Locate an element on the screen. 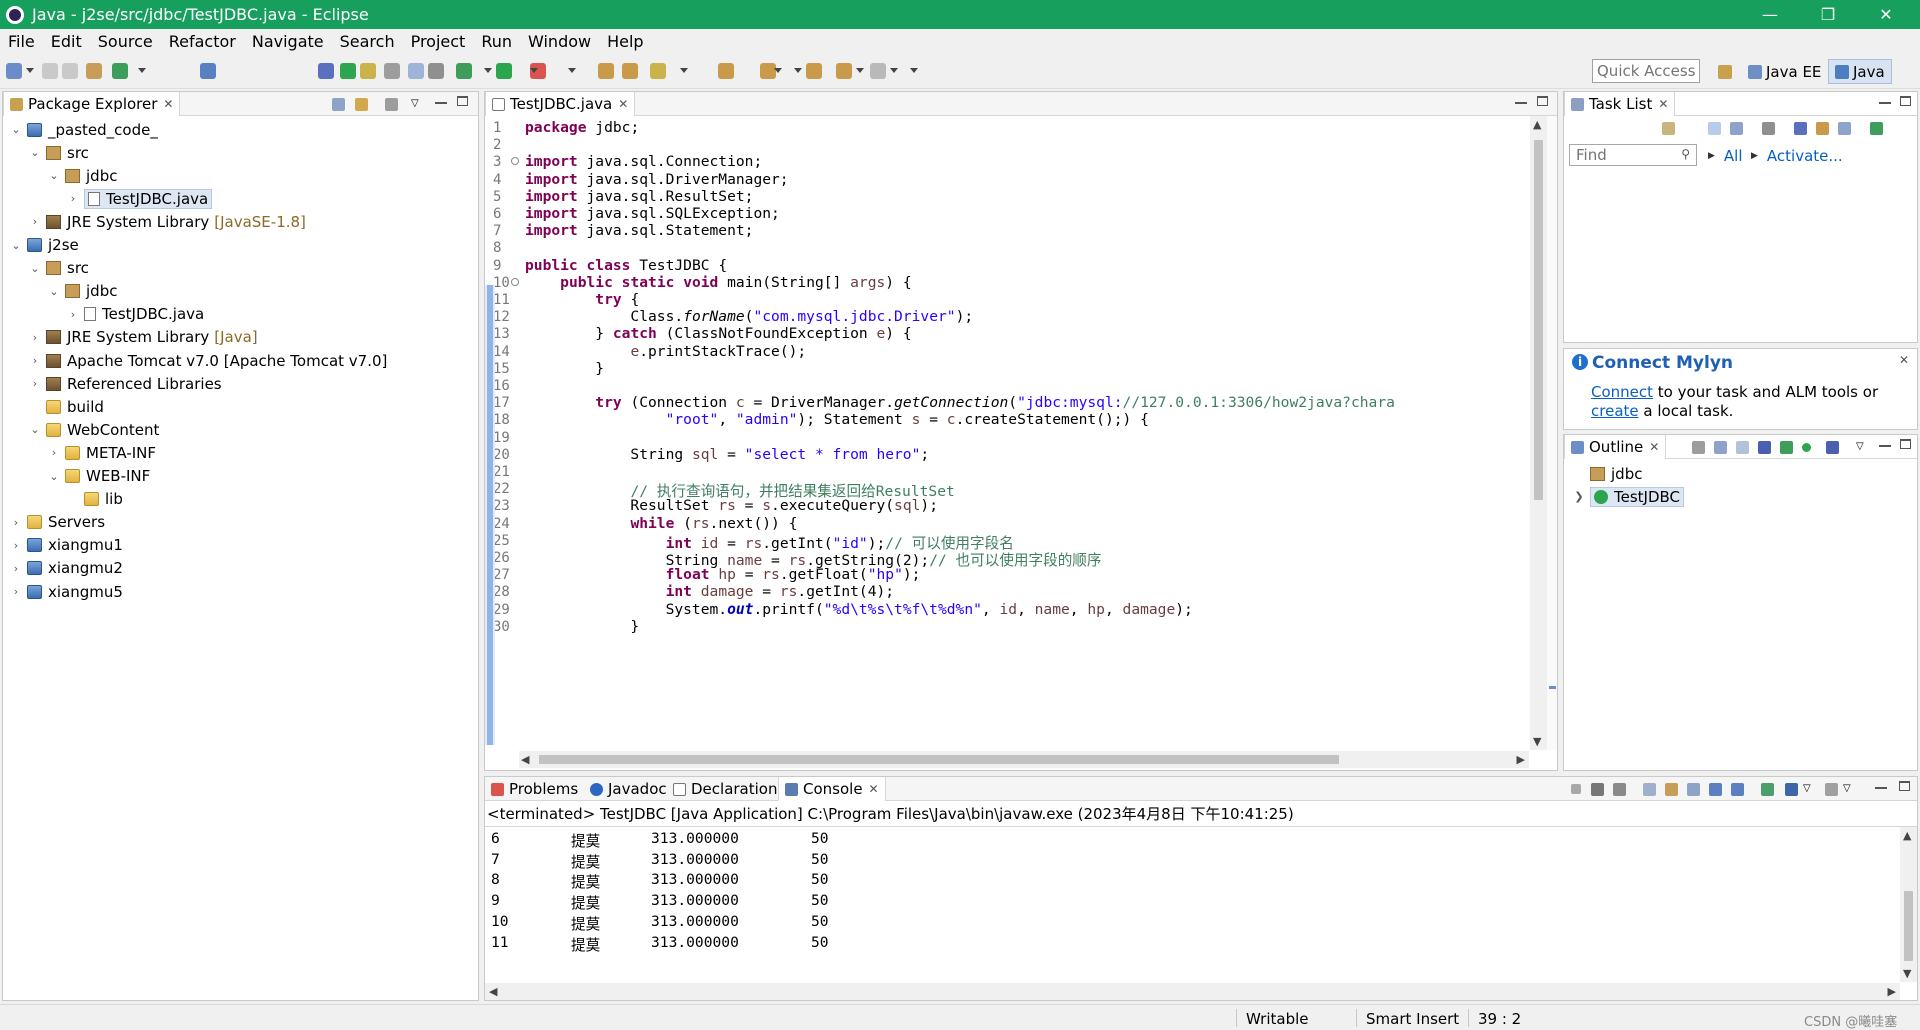  tree-item-jre-system-library: › JRE System Library [JavaSE-1.8] is located at coordinates (168, 221).